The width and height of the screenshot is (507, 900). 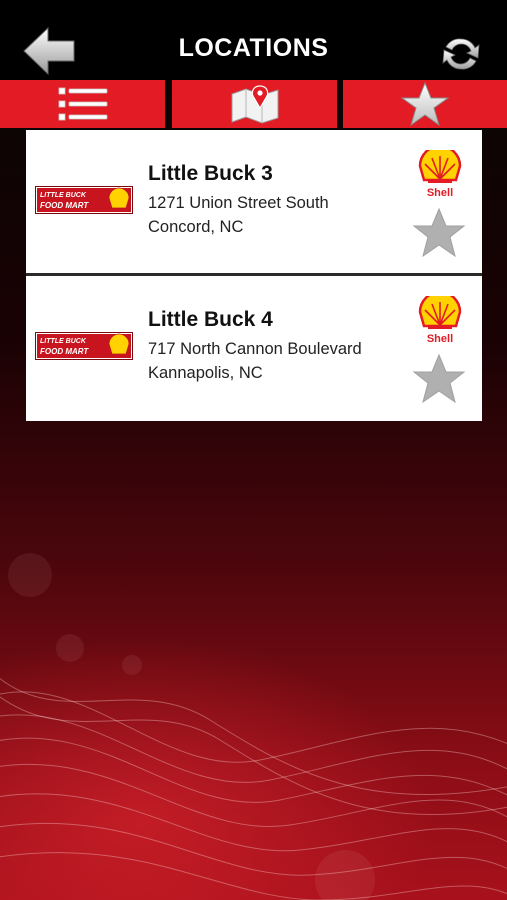 I want to click on location-address-line2: Concord, NC, so click(x=196, y=227).